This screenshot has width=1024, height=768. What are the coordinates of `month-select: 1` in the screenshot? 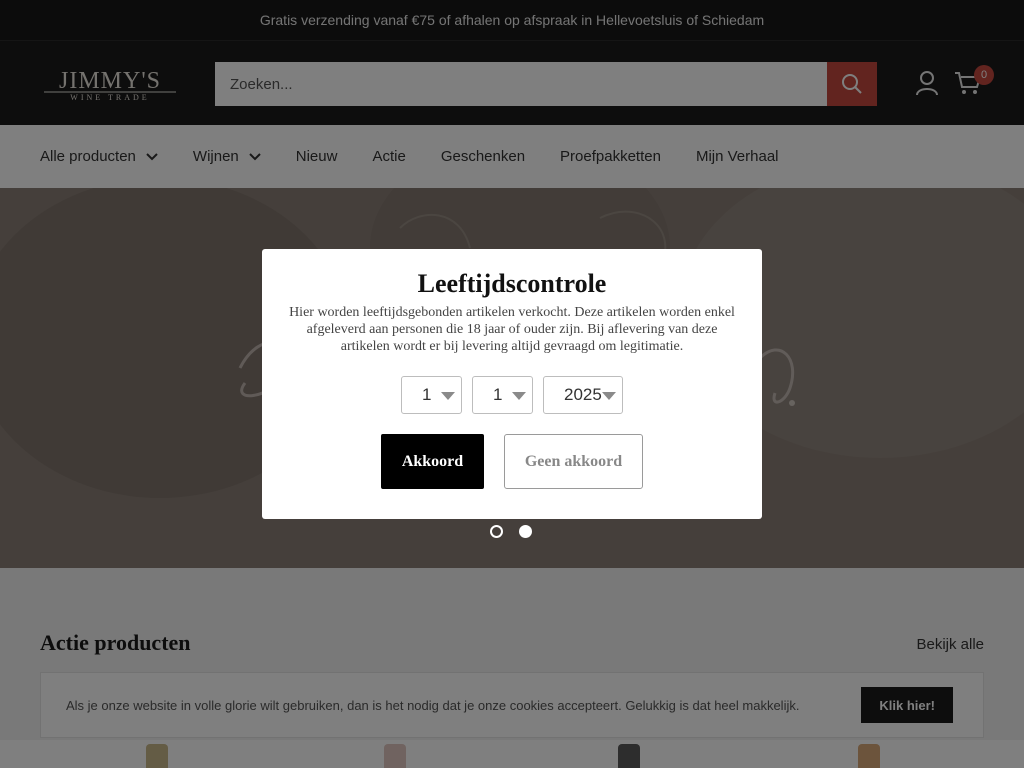 It's located at (502, 395).